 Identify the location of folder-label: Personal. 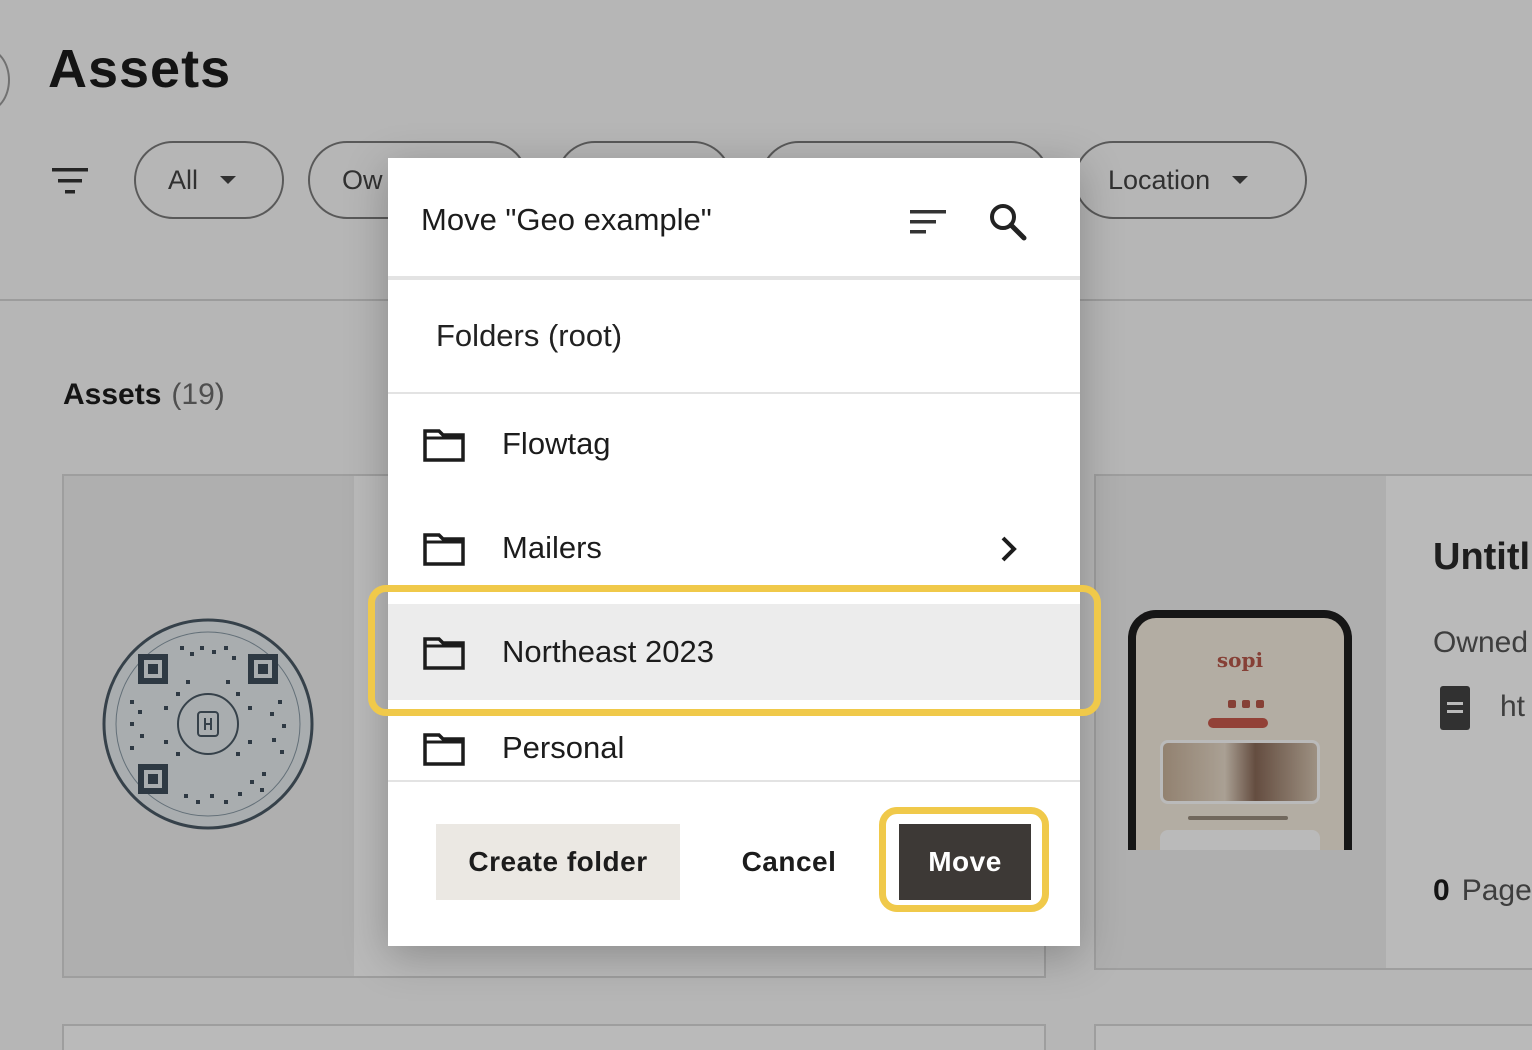
(563, 747).